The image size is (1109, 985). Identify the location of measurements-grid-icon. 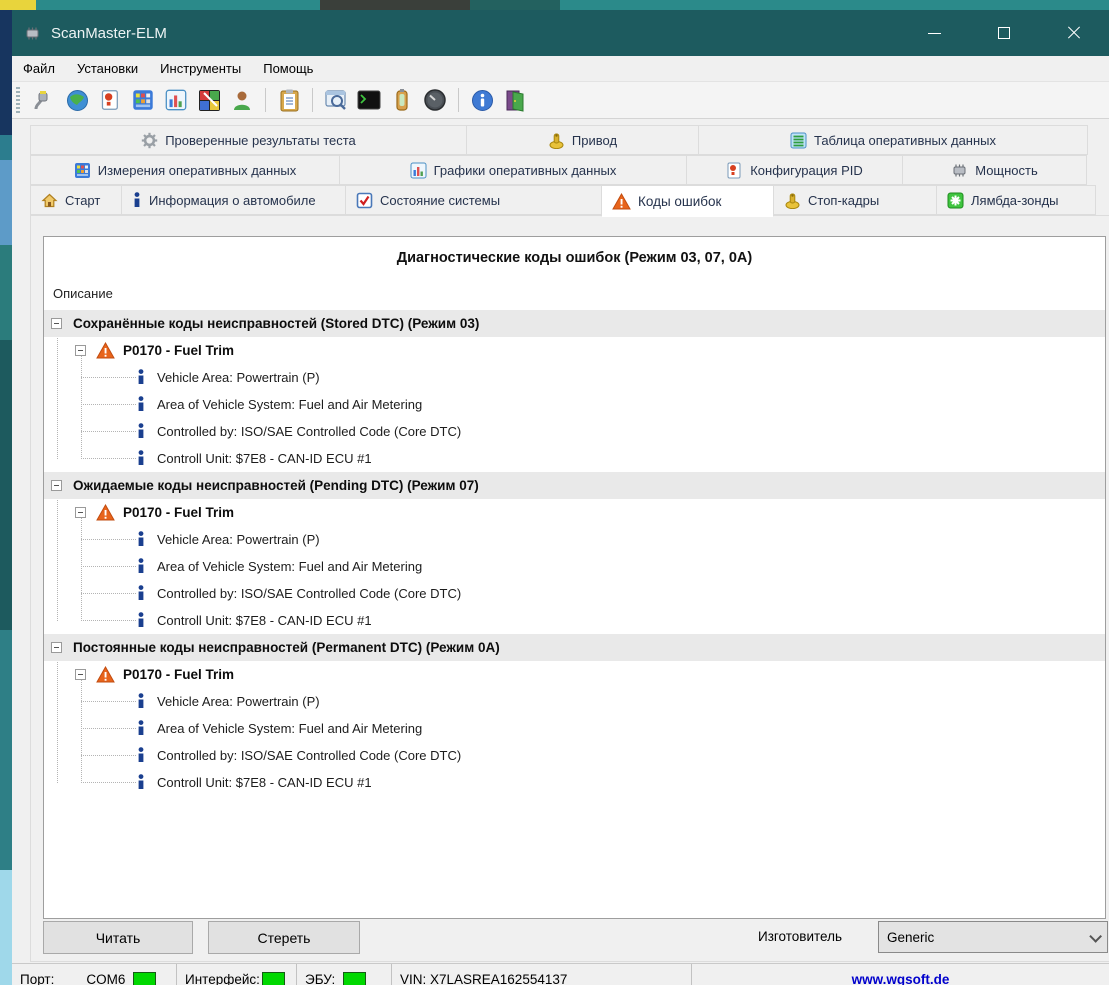
(143, 100).